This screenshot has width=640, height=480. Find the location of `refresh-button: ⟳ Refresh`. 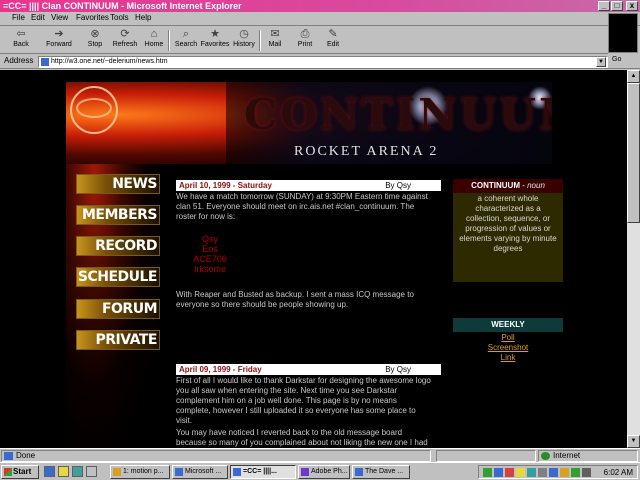

refresh-button: ⟳ Refresh is located at coordinates (125, 40).